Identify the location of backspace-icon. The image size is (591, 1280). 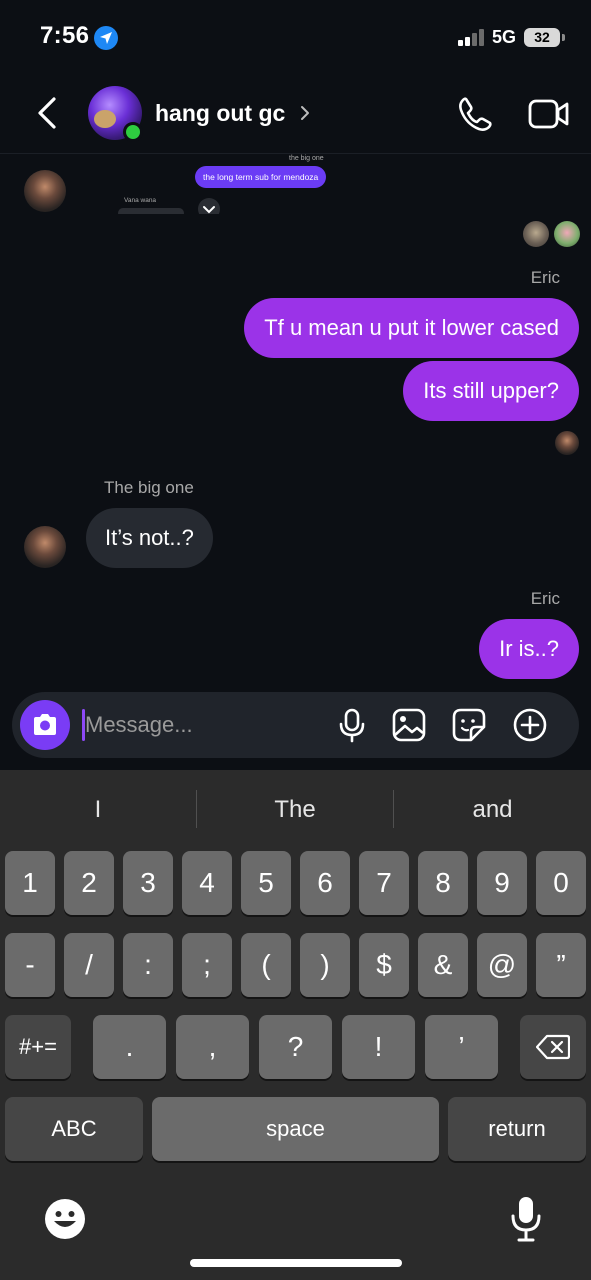
(553, 1047).